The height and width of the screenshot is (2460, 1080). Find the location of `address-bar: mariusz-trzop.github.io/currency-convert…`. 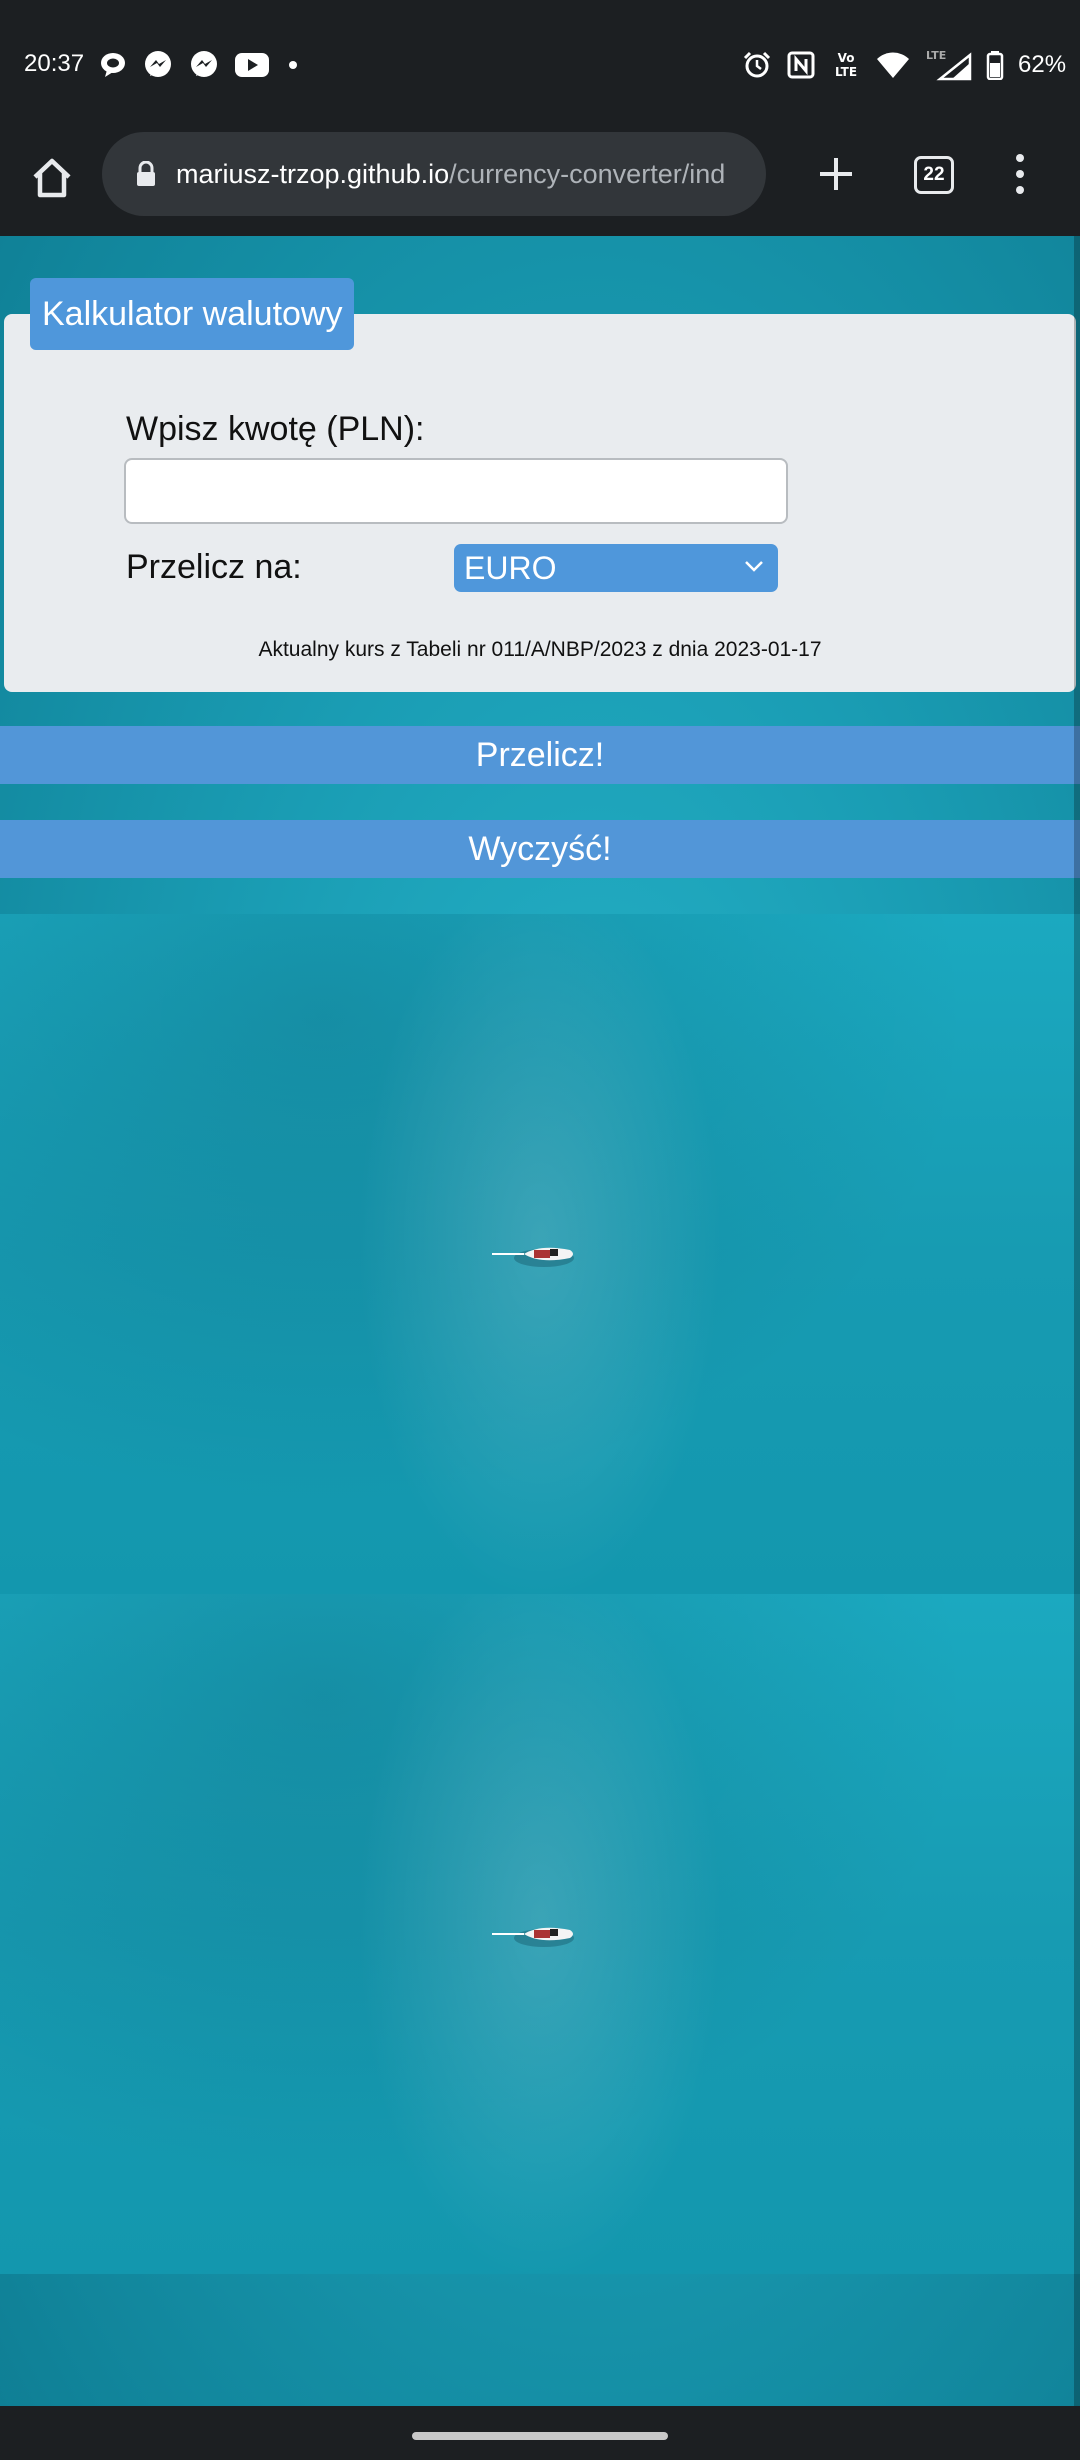

address-bar: mariusz-trzop.github.io/currency-convert… is located at coordinates (434, 174).